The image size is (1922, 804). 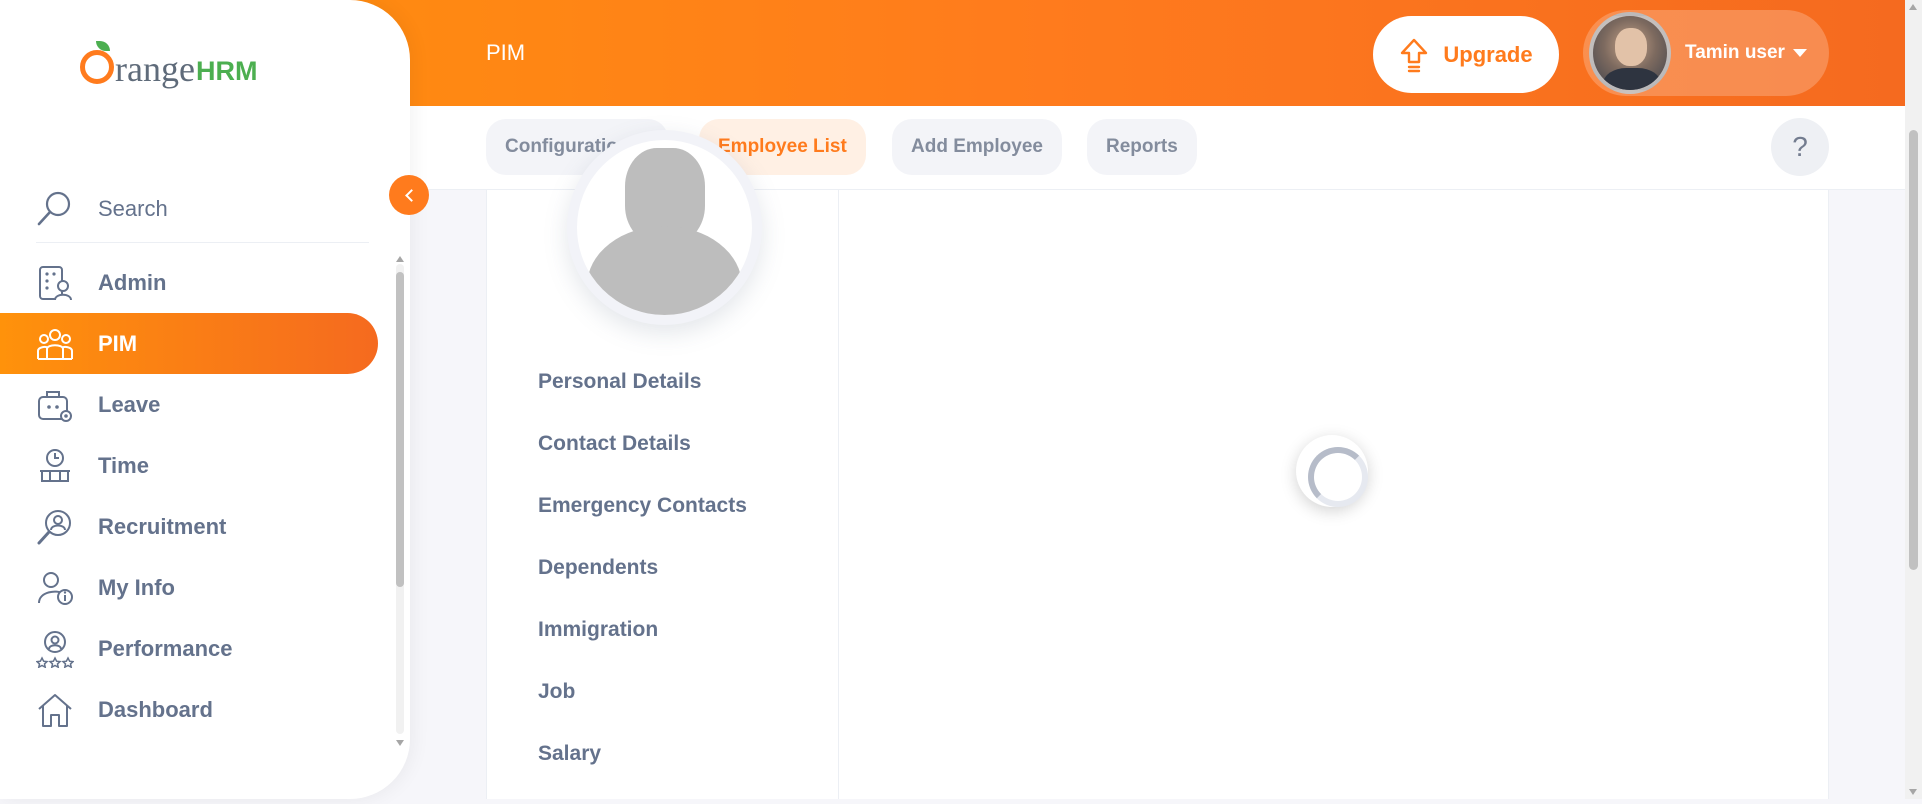 I want to click on user-dropdown: Tamin user, so click(x=1706, y=53).